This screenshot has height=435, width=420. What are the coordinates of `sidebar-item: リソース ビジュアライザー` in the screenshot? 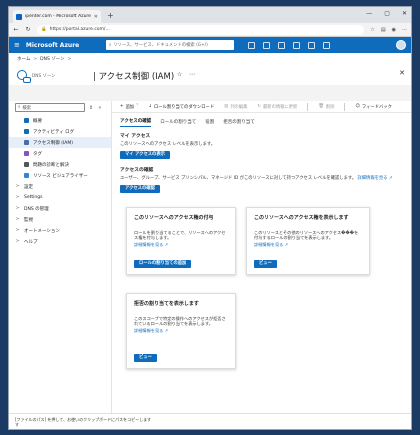 It's located at (60, 175).